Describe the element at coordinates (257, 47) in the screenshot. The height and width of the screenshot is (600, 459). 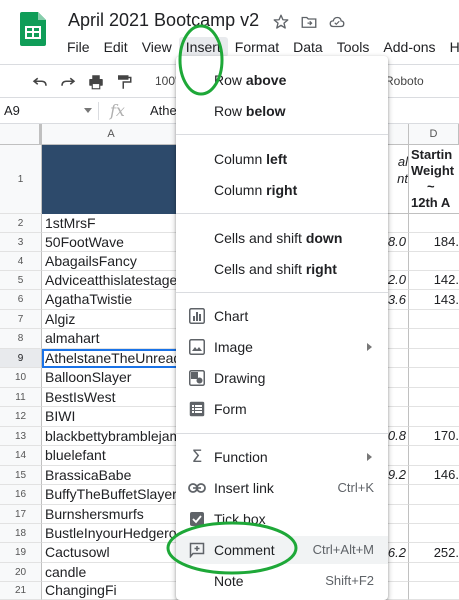
I see `menu-format: Format` at that location.